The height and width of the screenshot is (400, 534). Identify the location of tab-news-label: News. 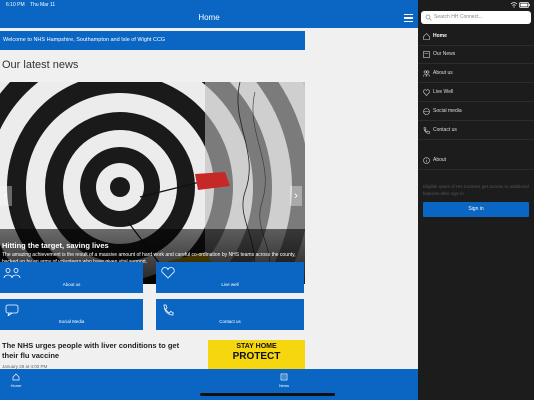
(283, 385).